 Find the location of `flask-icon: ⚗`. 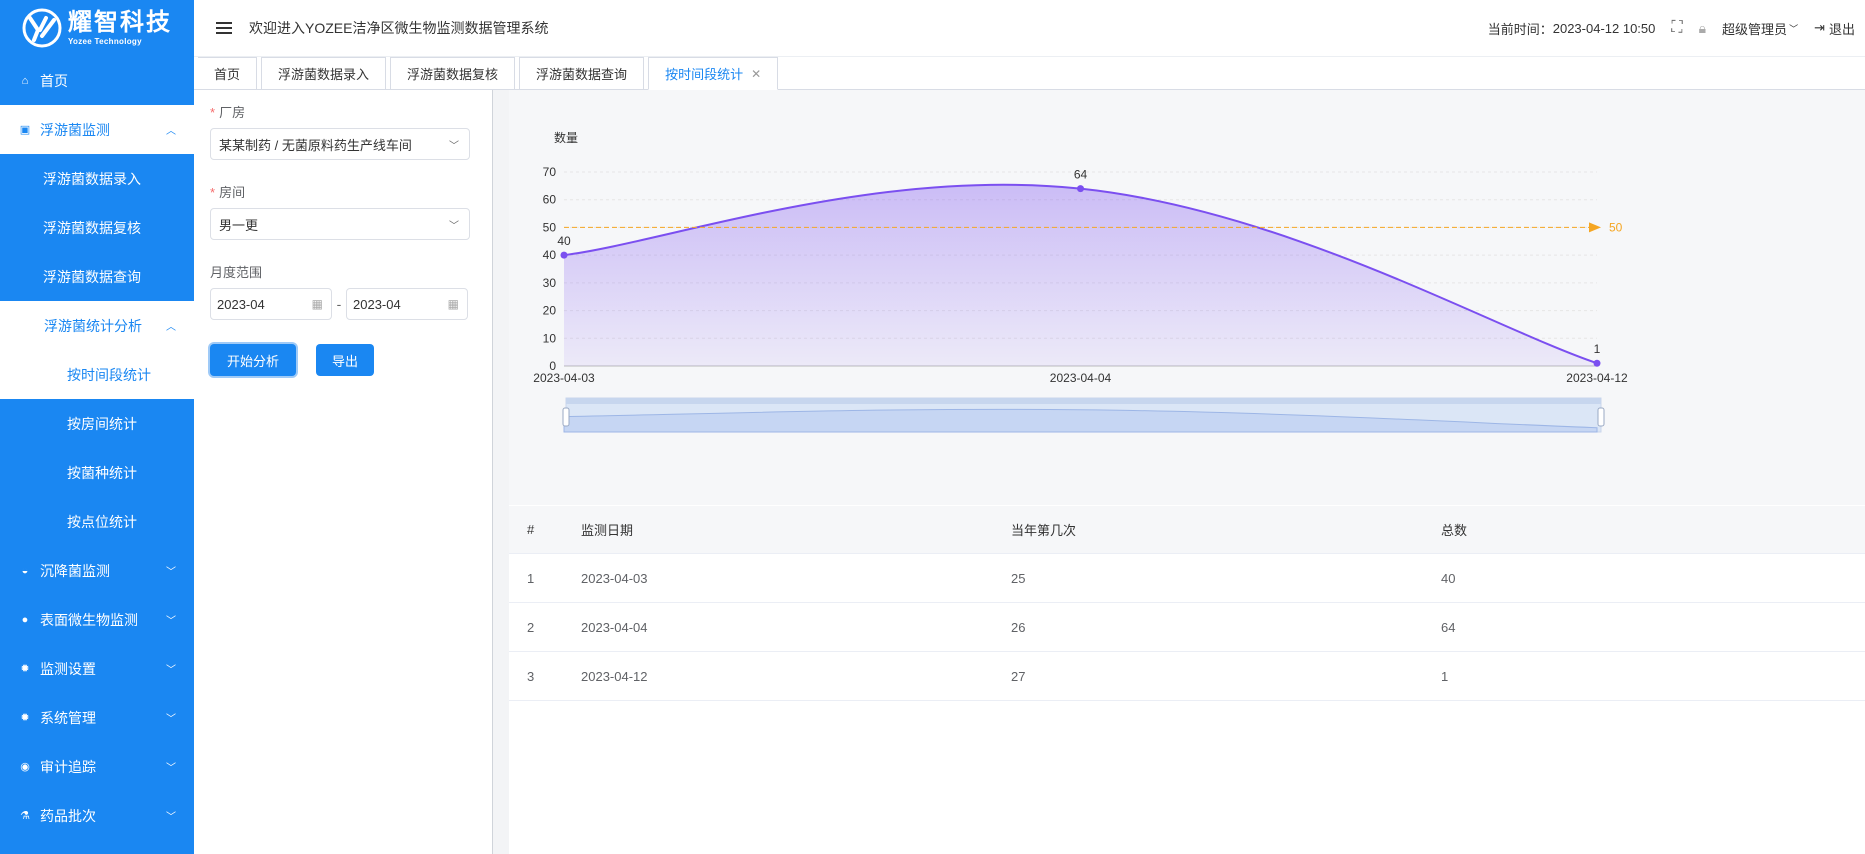

flask-icon: ⚗ is located at coordinates (25, 816).